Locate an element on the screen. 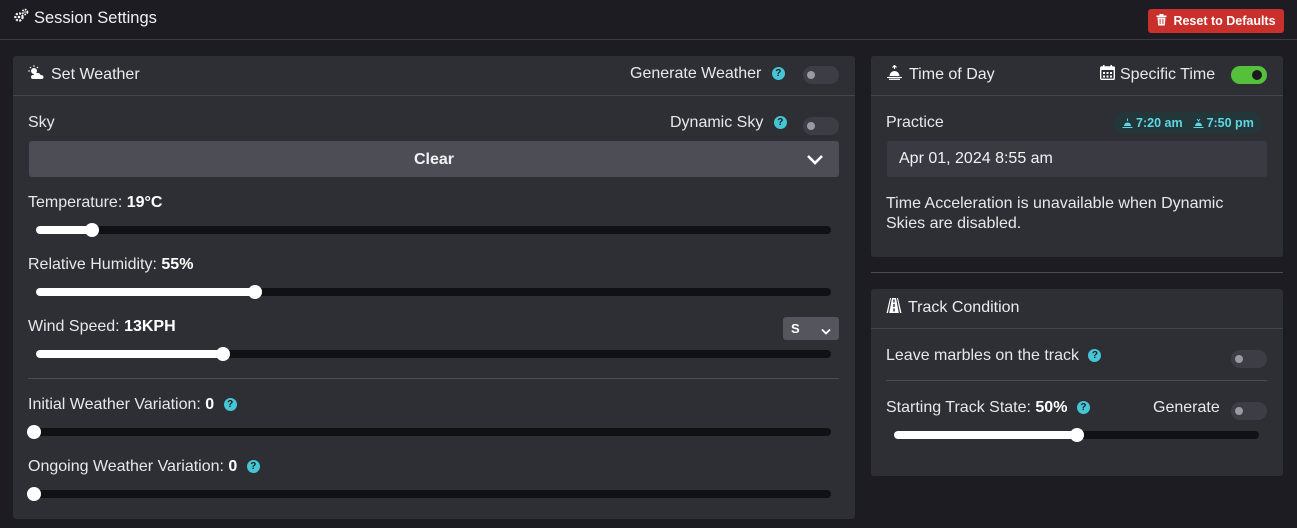  marbles-toggle is located at coordinates (1249, 359).